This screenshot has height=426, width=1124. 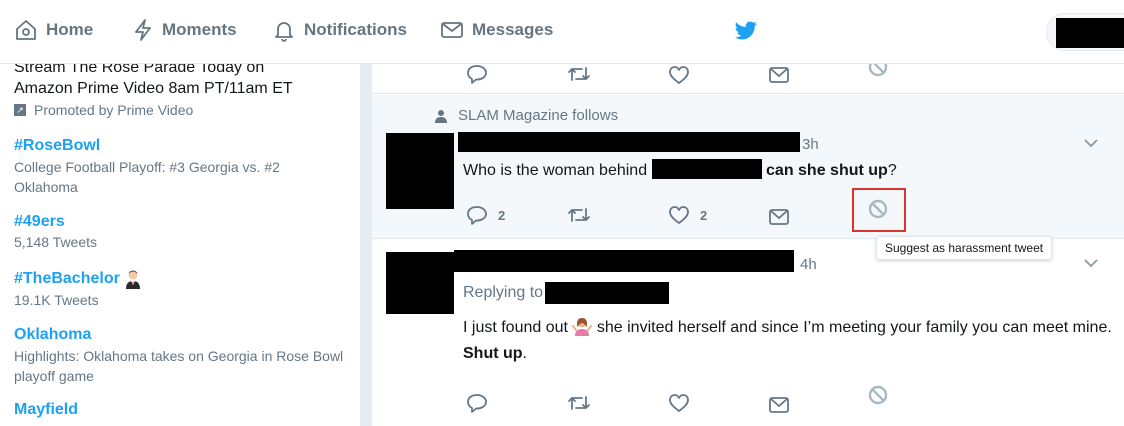 What do you see at coordinates (892, 170) in the screenshot?
I see `tweet-text-end: ?` at bounding box center [892, 170].